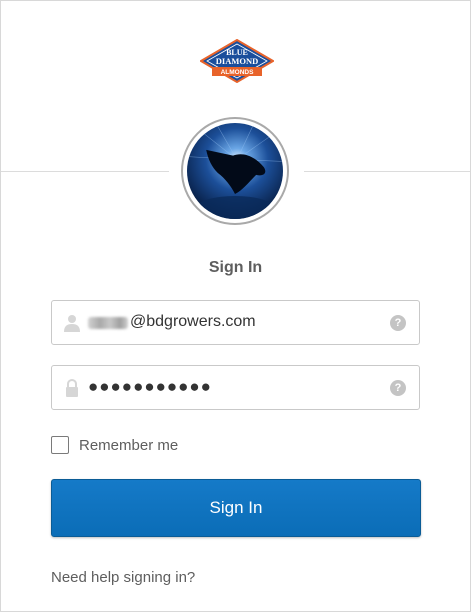 This screenshot has width=471, height=612. I want to click on sign-in-button: Sign In, so click(236, 508).